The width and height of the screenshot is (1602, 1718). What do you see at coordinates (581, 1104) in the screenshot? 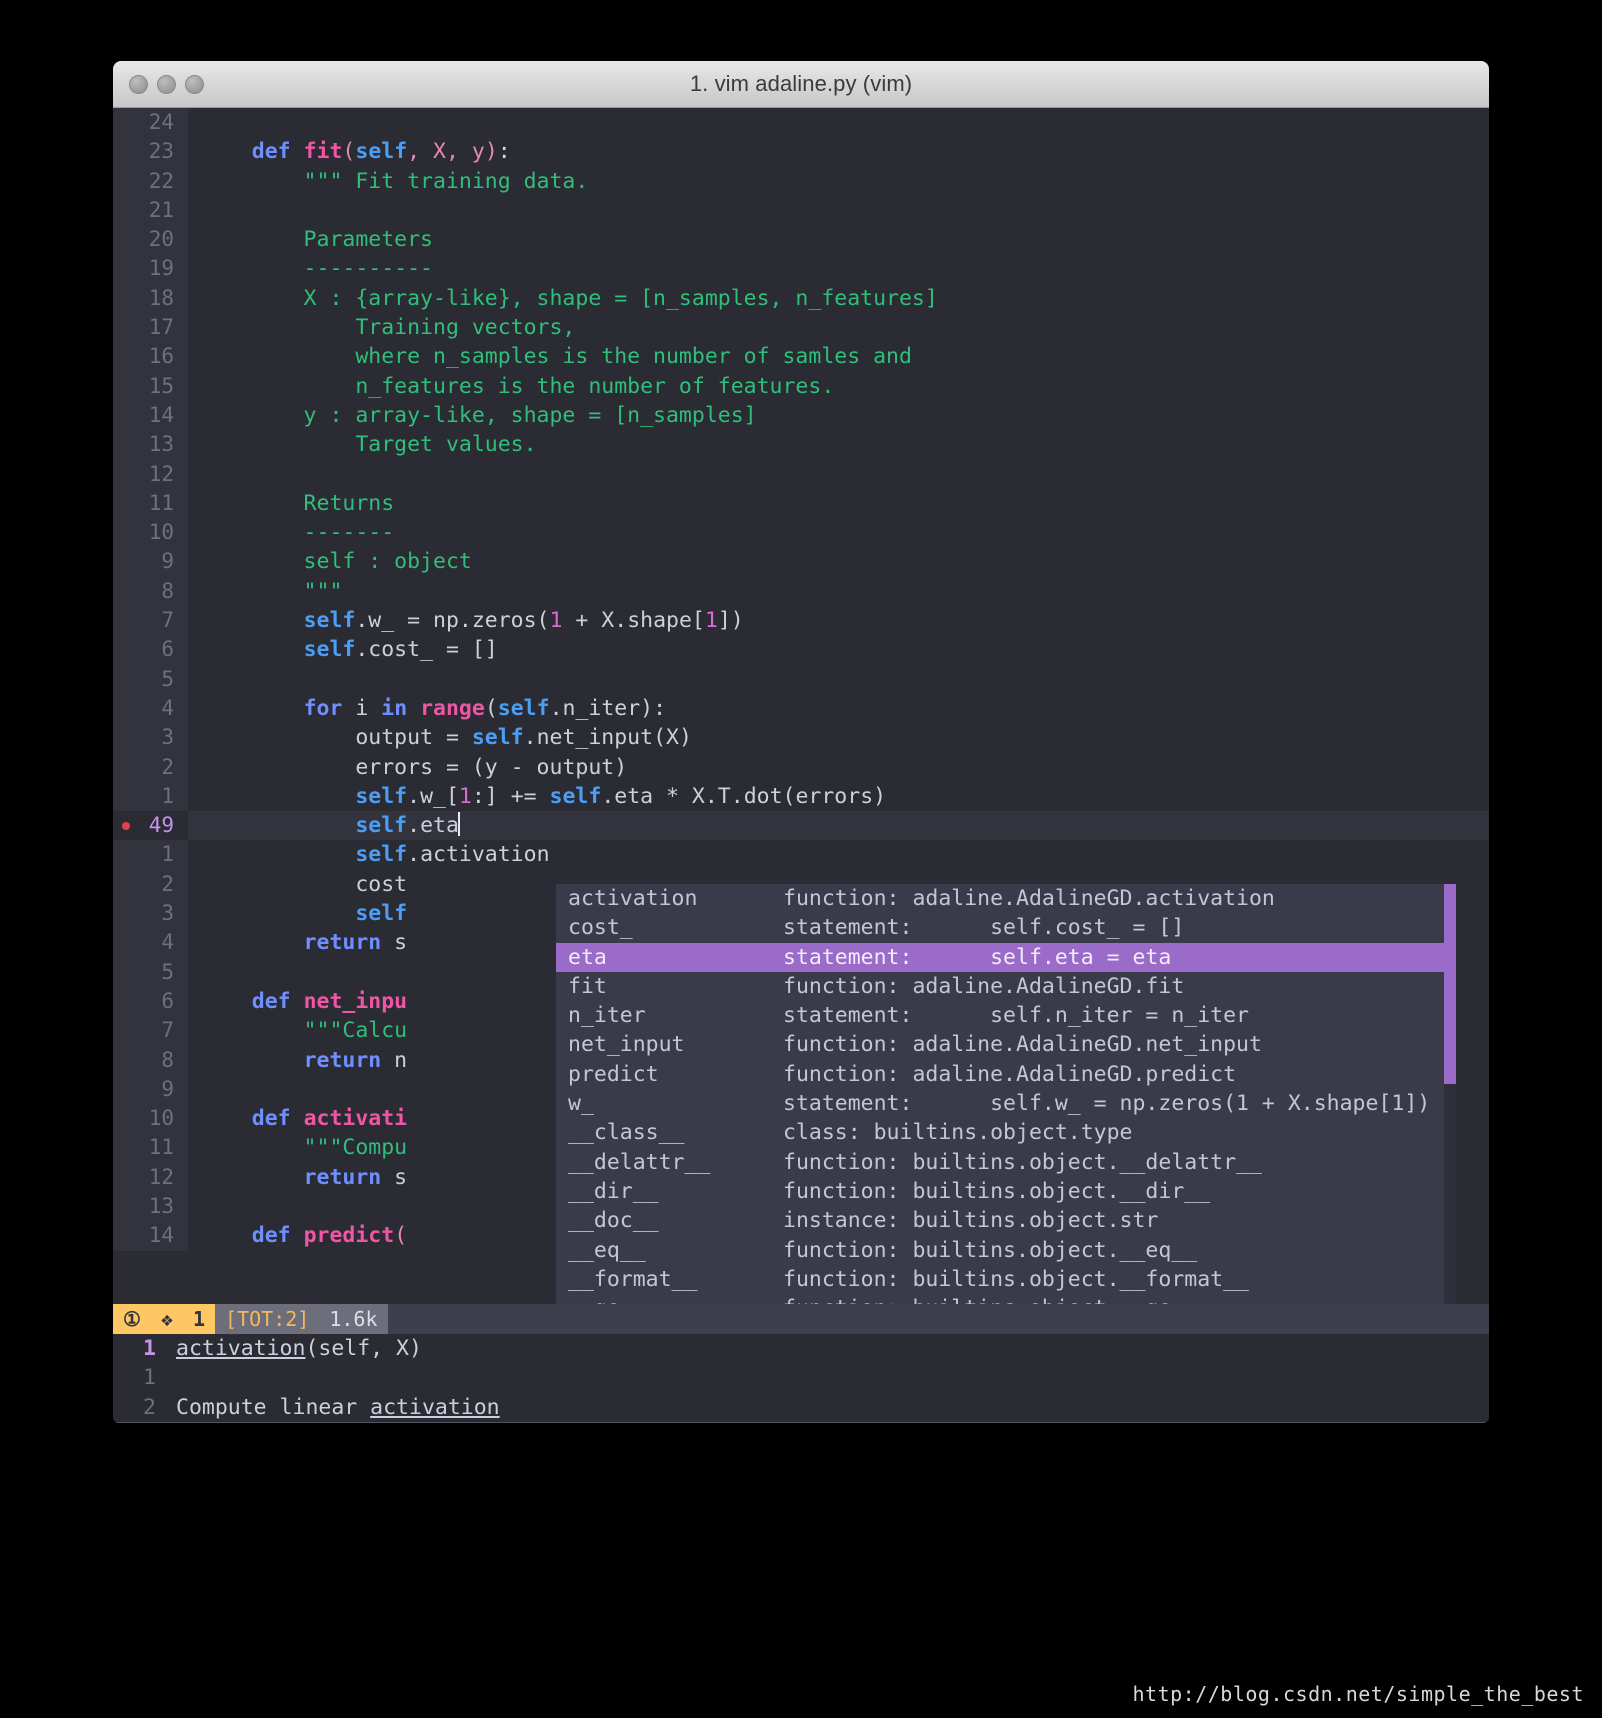
I see `completion-word: w_` at bounding box center [581, 1104].